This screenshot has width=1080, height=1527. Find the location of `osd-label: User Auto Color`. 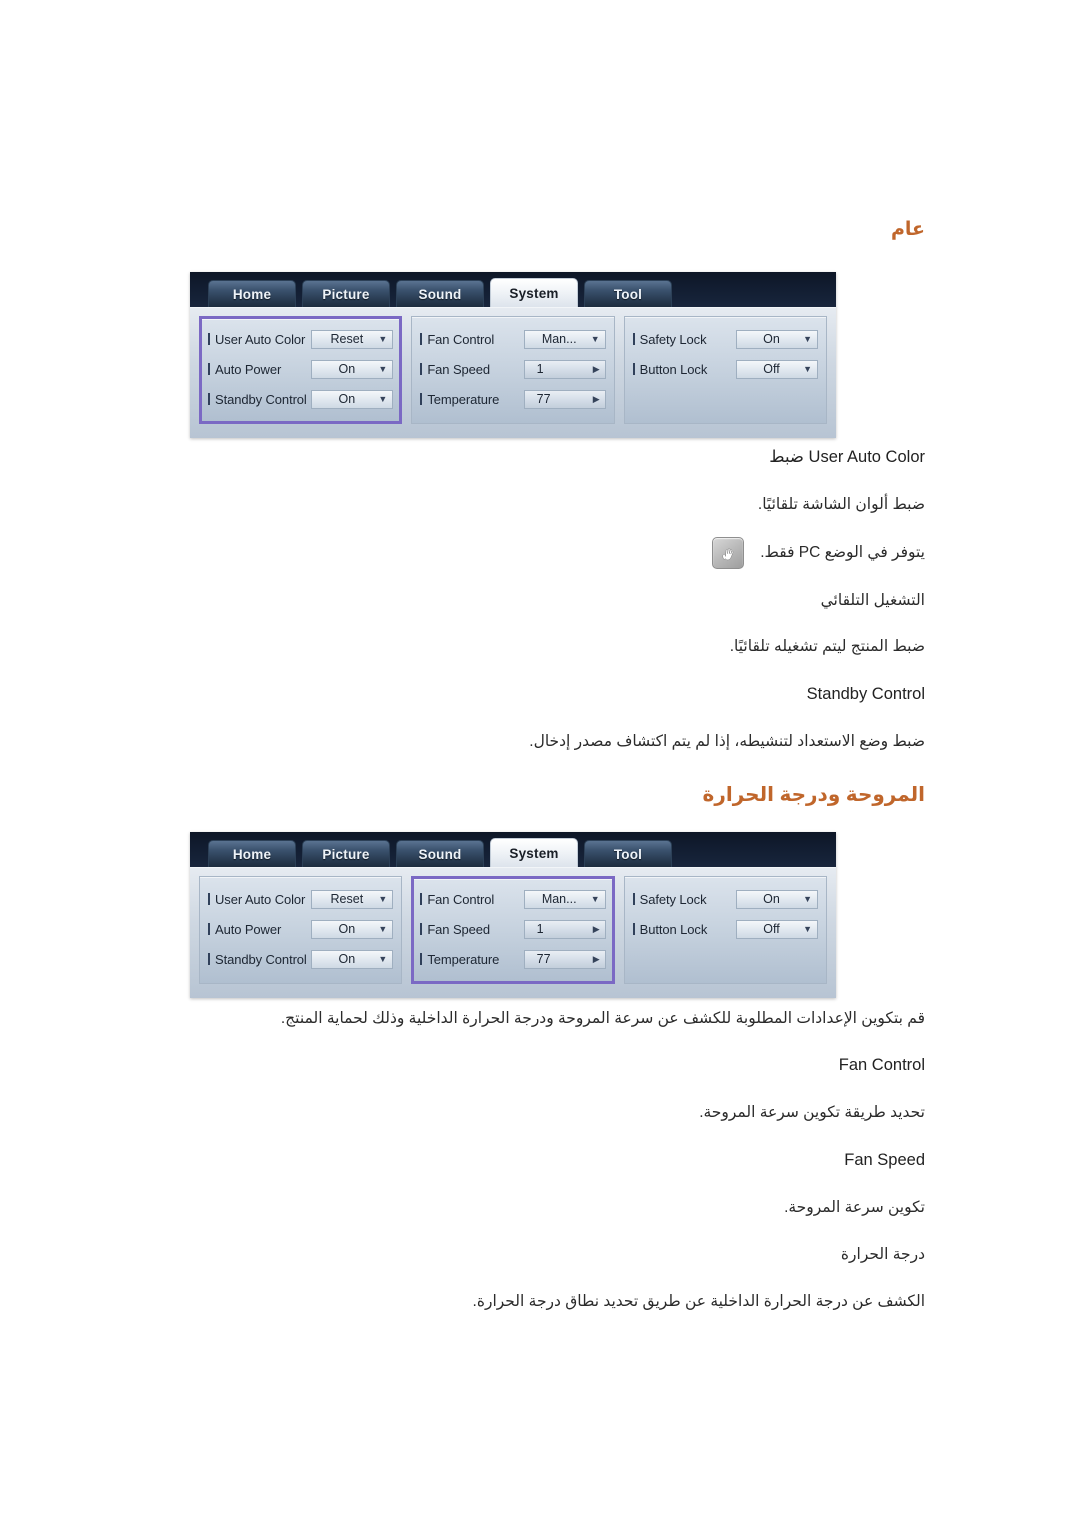

osd-label: User Auto Color is located at coordinates (256, 339).